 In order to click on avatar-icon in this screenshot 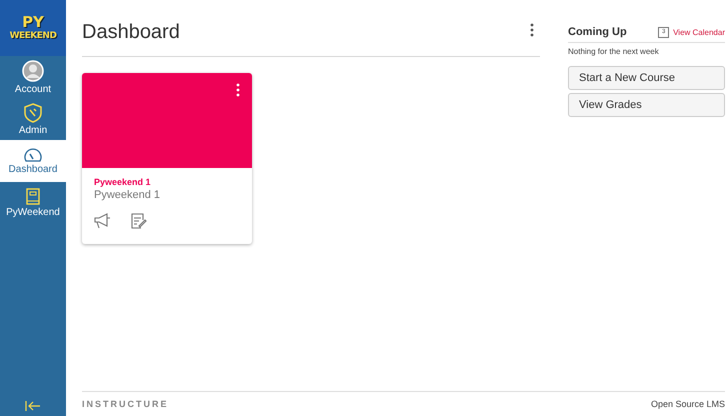, I will do `click(33, 71)`.